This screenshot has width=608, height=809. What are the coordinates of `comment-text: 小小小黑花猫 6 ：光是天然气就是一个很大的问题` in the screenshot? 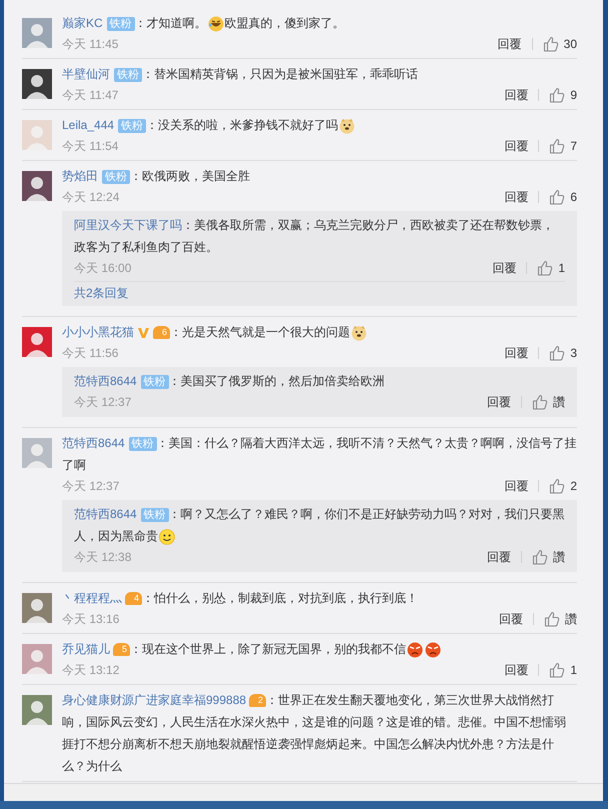 It's located at (319, 332).